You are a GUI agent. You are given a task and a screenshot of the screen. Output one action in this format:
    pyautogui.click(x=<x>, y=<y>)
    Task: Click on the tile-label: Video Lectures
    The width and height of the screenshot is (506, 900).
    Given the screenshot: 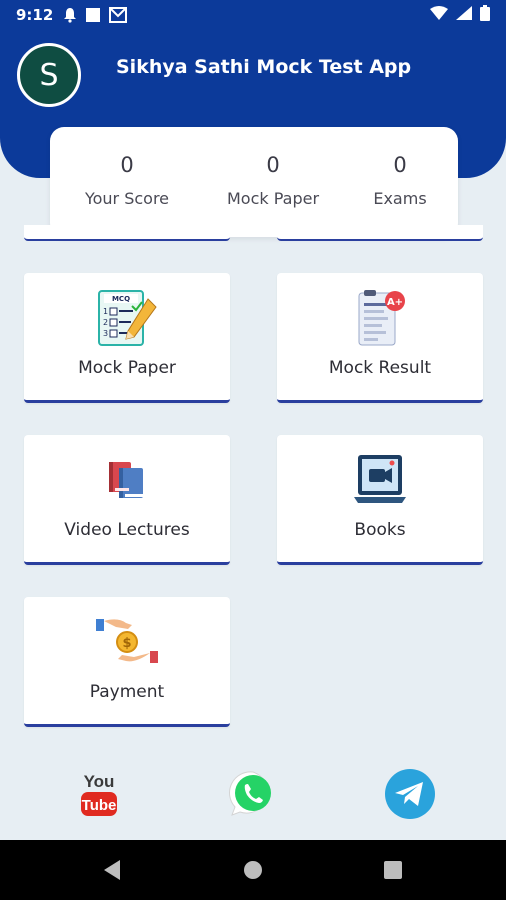 What is the action you would take?
    pyautogui.click(x=127, y=530)
    